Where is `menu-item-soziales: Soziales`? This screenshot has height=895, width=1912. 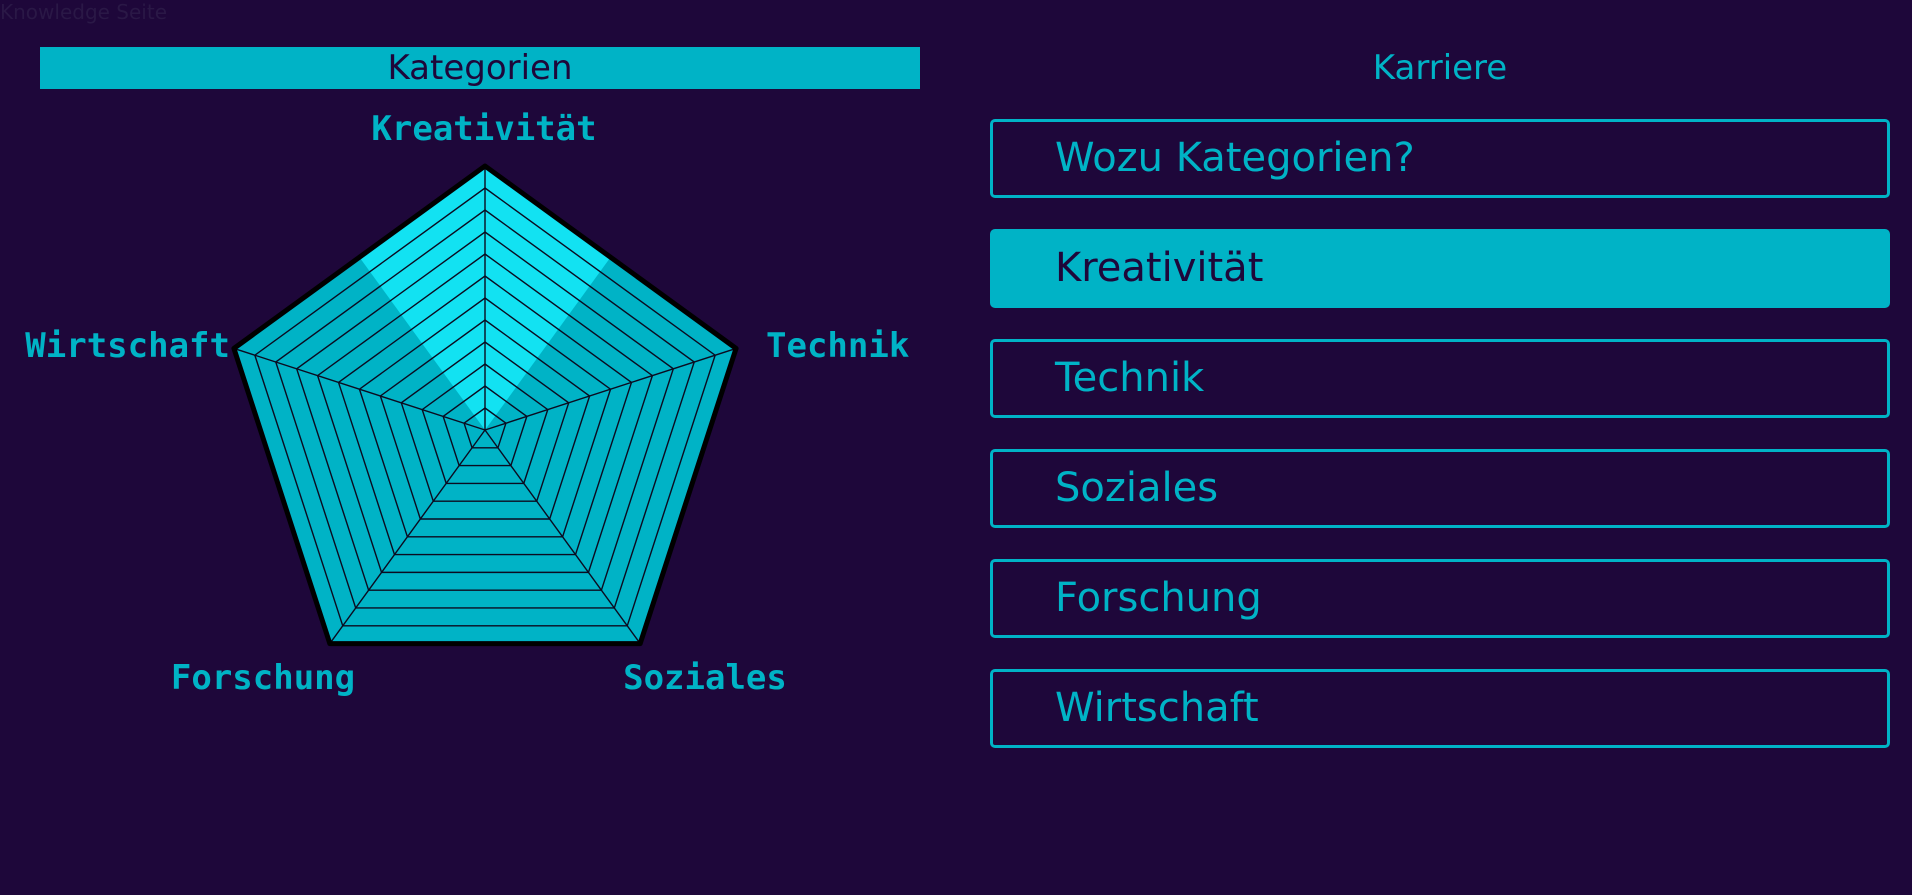
menu-item-soziales: Soziales is located at coordinates (1440, 488).